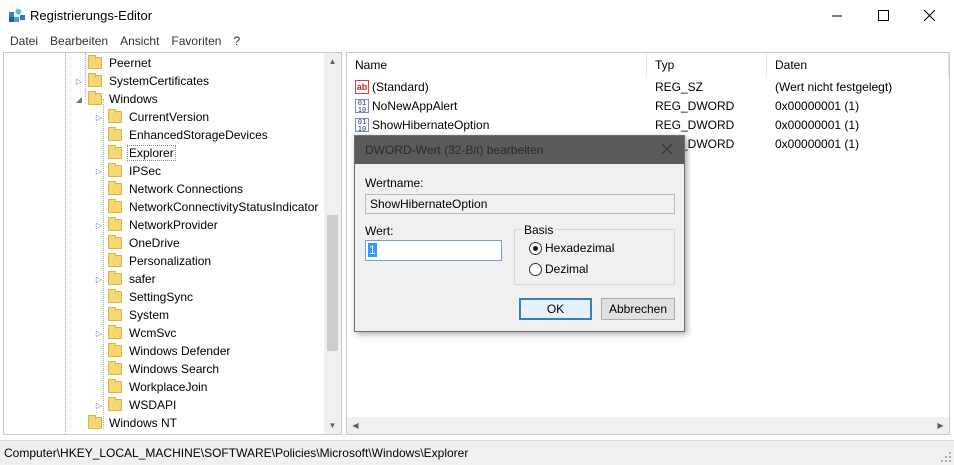 The height and width of the screenshot is (465, 954). What do you see at coordinates (940, 425) in the screenshot?
I see `scroll-right-icon: ▶` at bounding box center [940, 425].